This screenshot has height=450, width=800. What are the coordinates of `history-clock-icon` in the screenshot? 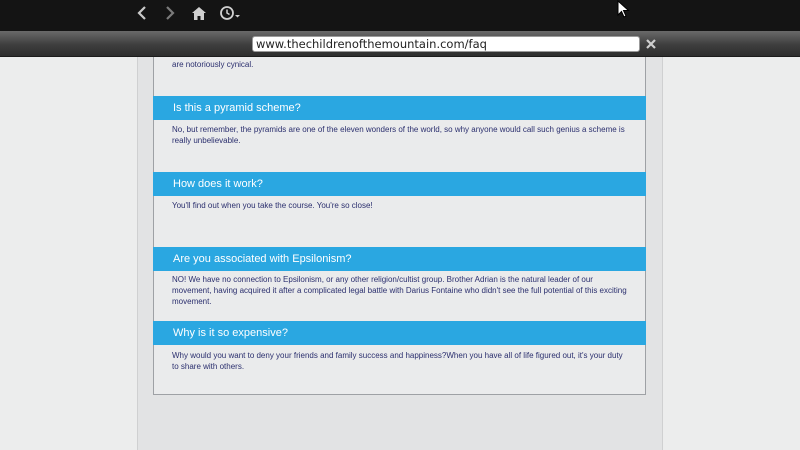 It's located at (230, 13).